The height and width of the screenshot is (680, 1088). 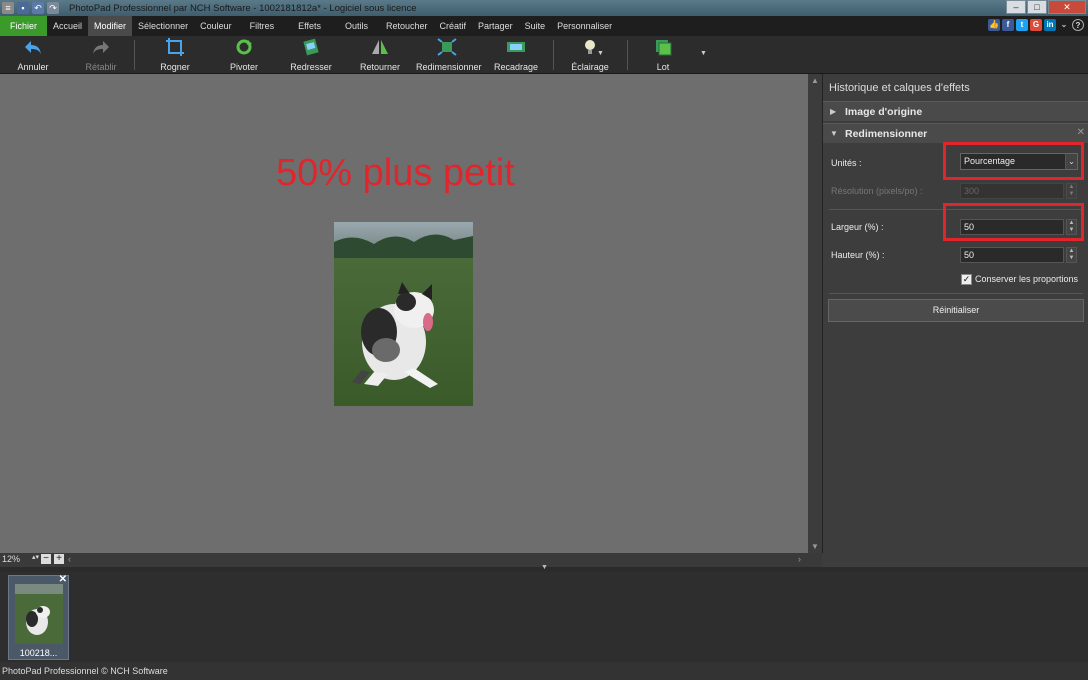 What do you see at coordinates (663, 67) in the screenshot?
I see `lot-label: Lot` at bounding box center [663, 67].